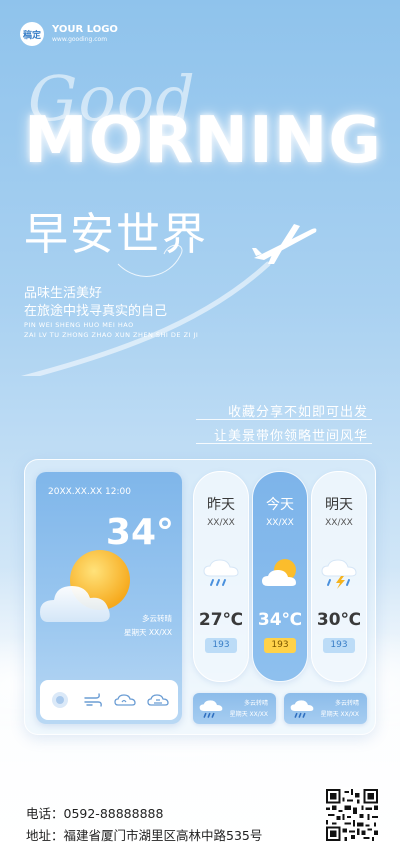 This screenshot has height=866, width=400. I want to click on thunder-cloud-icon, so click(339, 574).